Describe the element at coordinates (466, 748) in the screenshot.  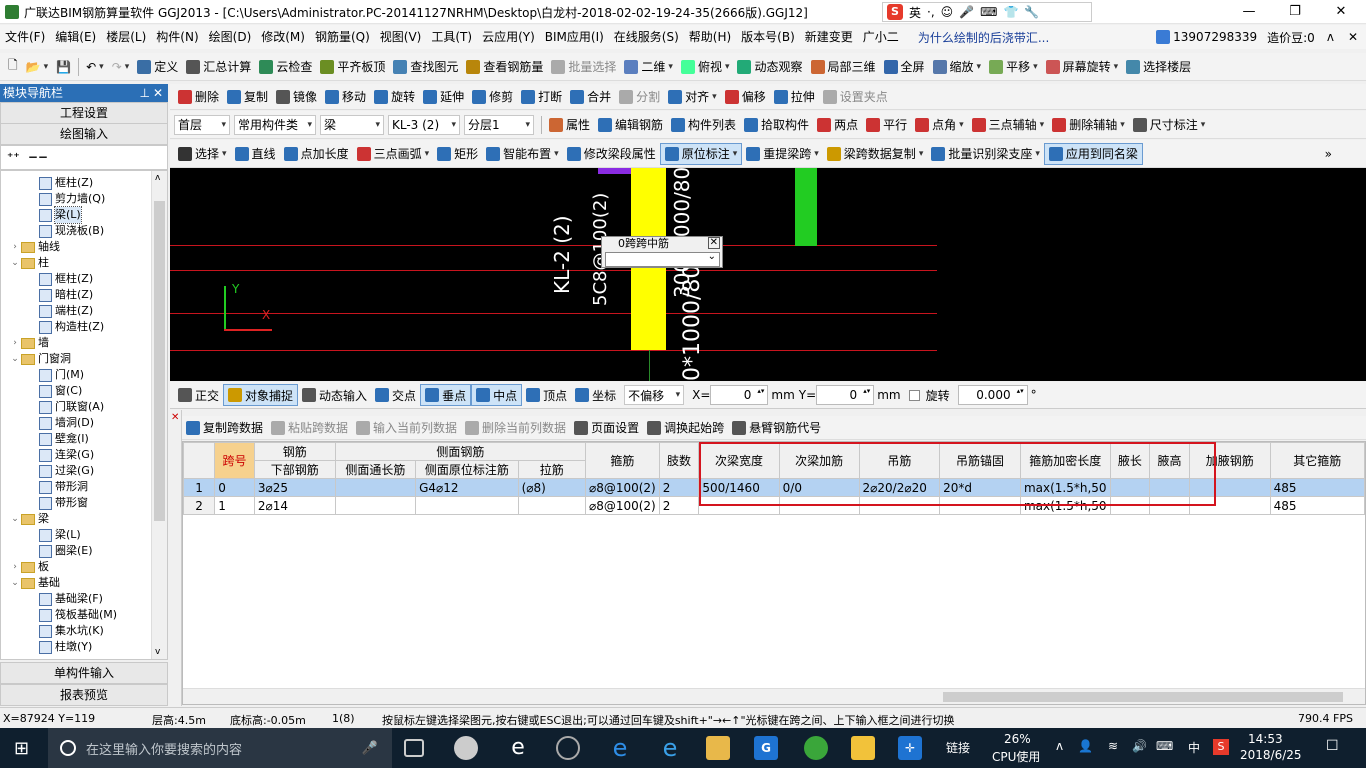
I see `pinwheel-app-icon` at that location.